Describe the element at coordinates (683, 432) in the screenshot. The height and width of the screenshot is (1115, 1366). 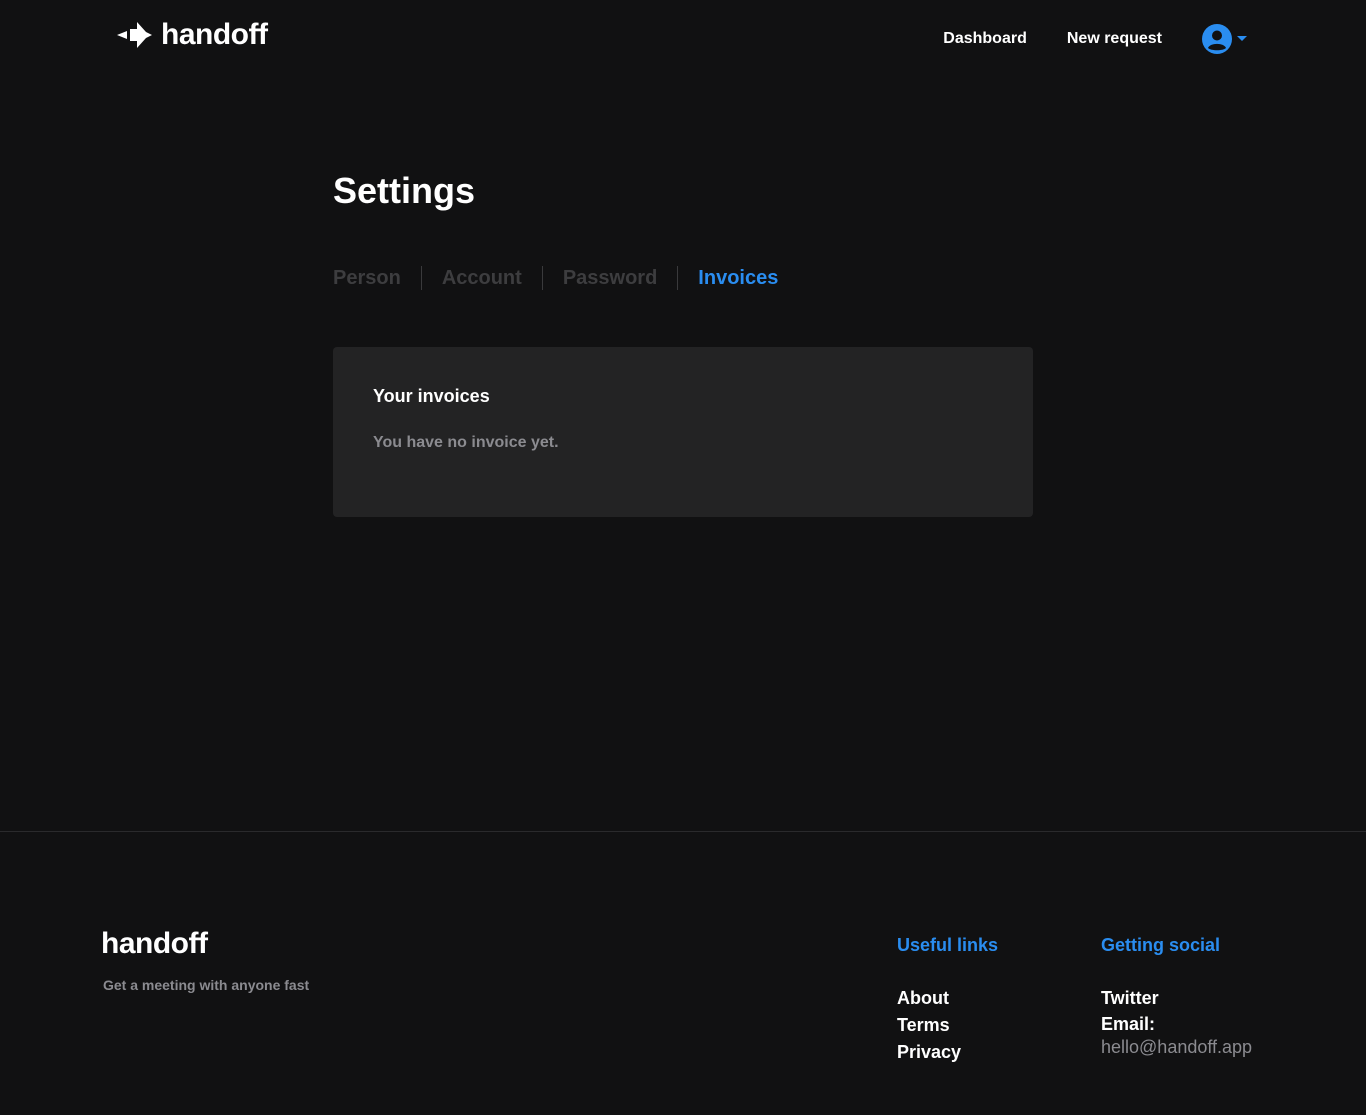
I see `invoices-card: Your invoices You have no invoice yet.` at that location.